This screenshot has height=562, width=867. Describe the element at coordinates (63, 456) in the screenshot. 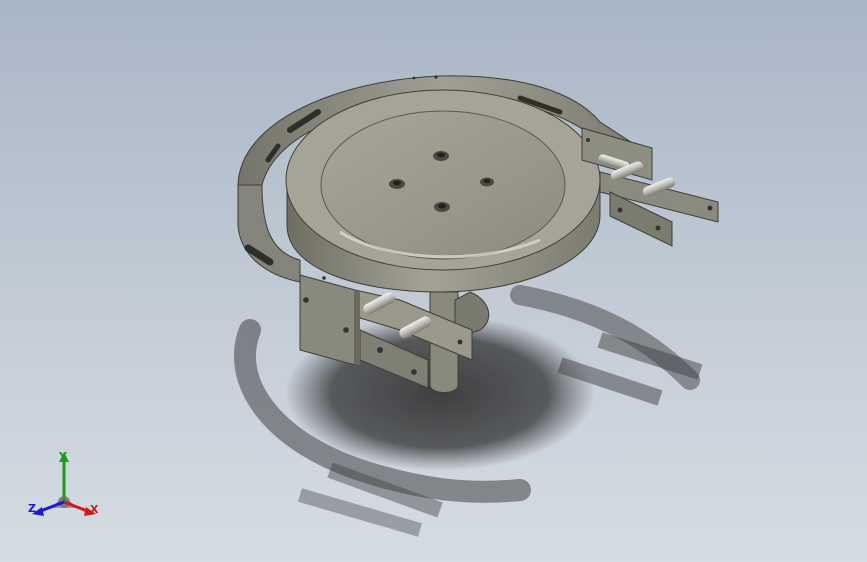

I see `y-axis-label: Y` at that location.